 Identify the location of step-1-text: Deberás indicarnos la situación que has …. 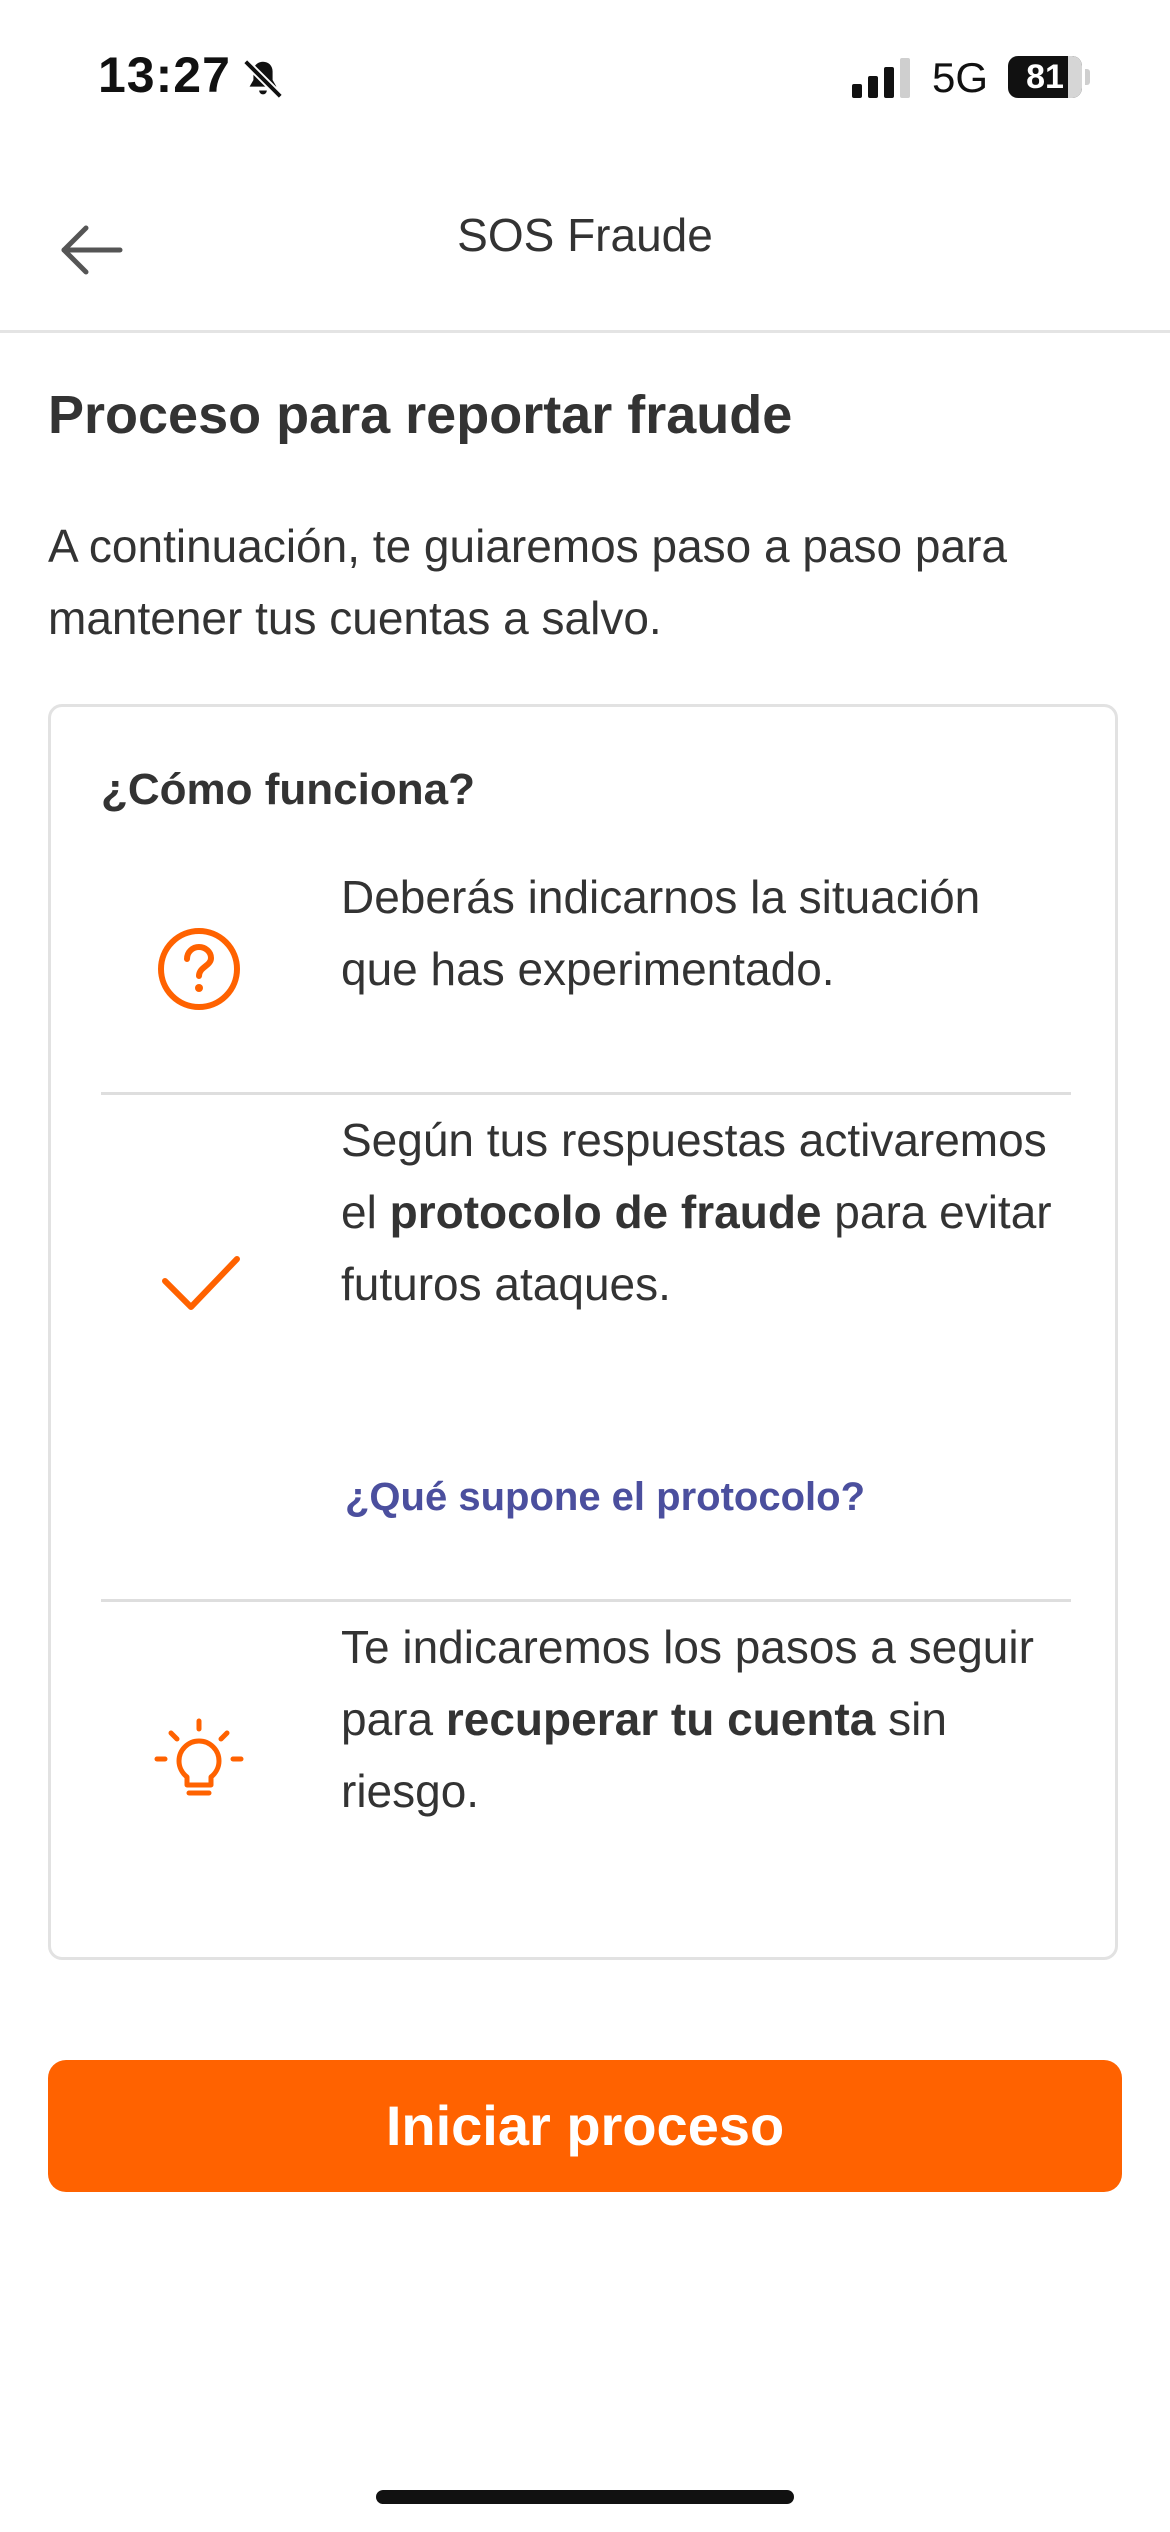
(661, 933).